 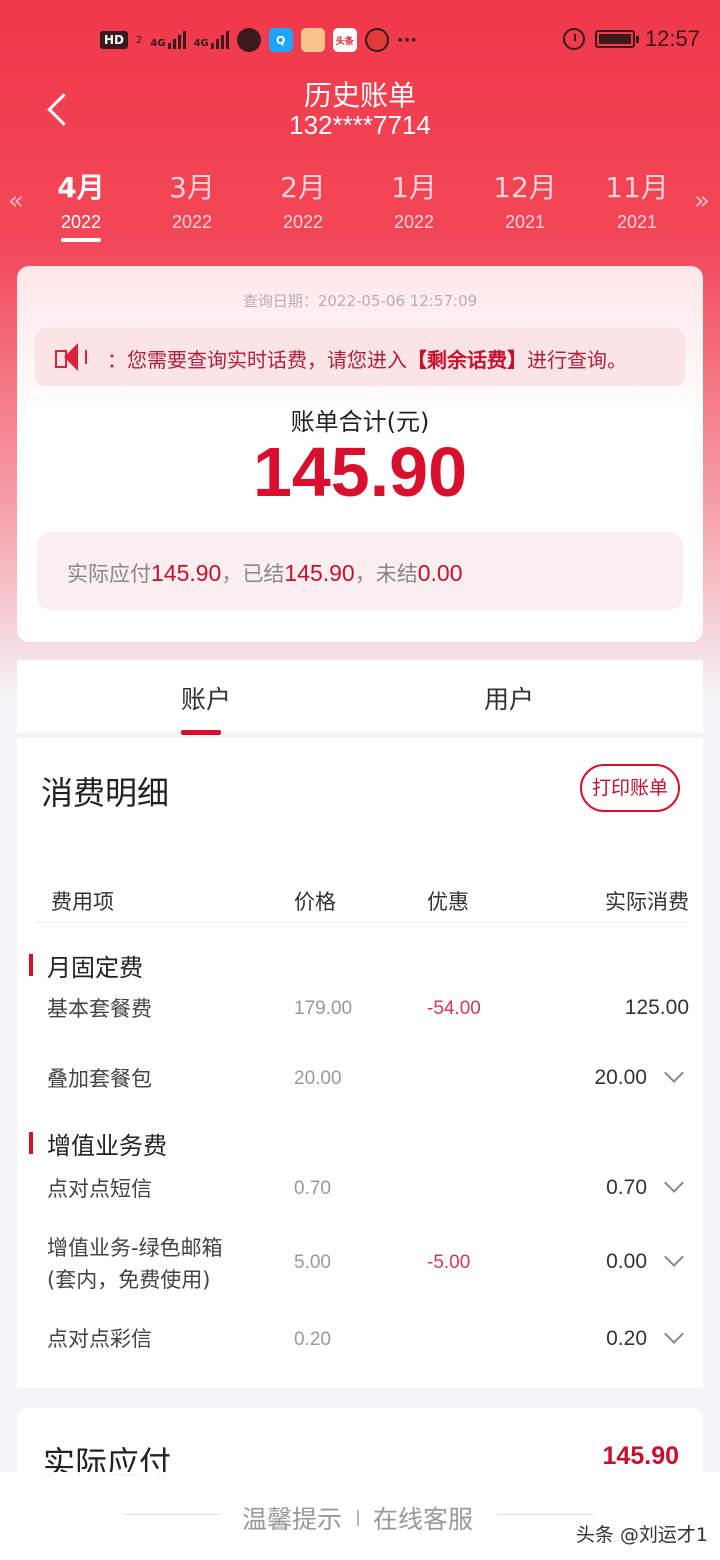 What do you see at coordinates (158, 43) in the screenshot?
I see `signal-label: 4G` at bounding box center [158, 43].